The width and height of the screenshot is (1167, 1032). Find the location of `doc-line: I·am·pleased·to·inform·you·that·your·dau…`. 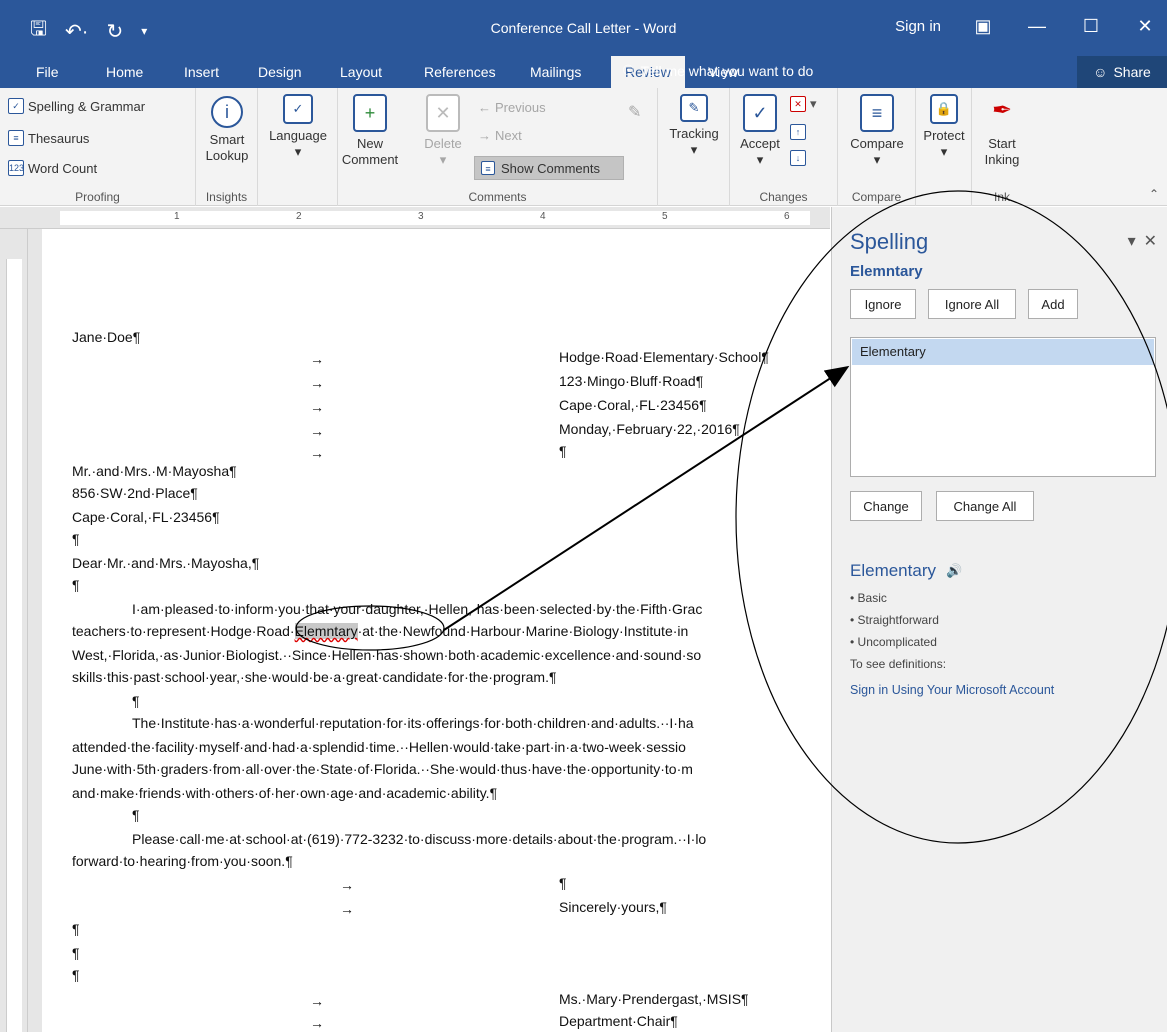

doc-line: I·am·pleased·to·inform·you·that·your·dau… is located at coordinates (417, 609).